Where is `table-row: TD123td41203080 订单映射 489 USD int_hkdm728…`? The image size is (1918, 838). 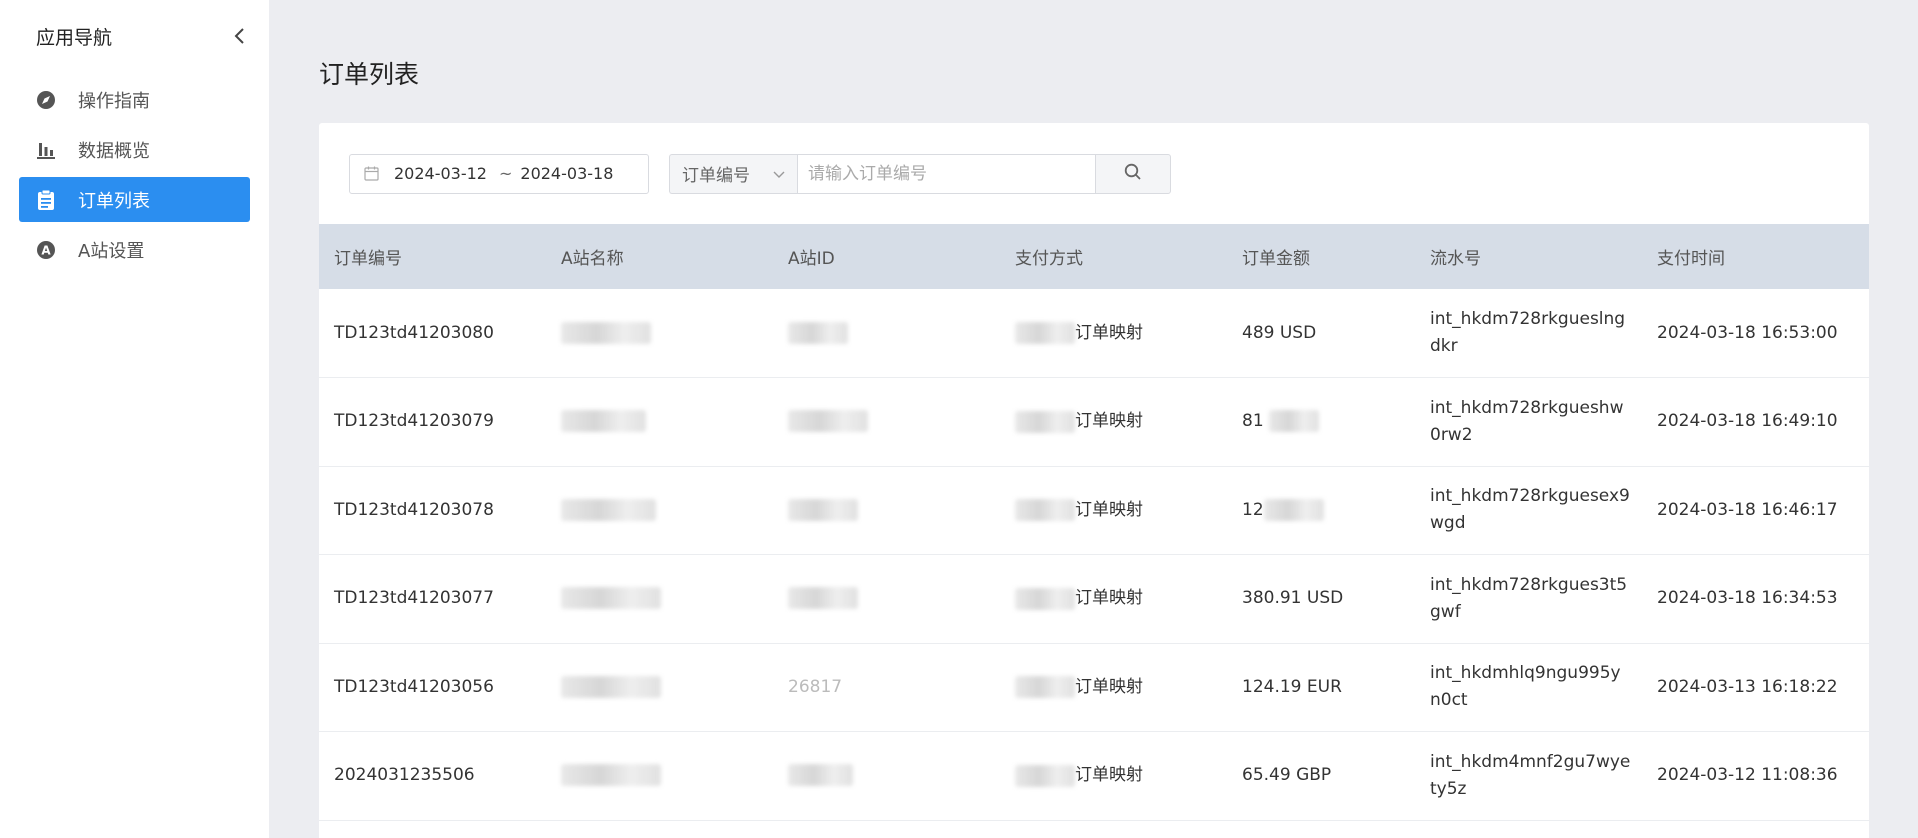
table-row: TD123td41203080 订单映射 489 USD int_hkdm728… is located at coordinates (1094, 333).